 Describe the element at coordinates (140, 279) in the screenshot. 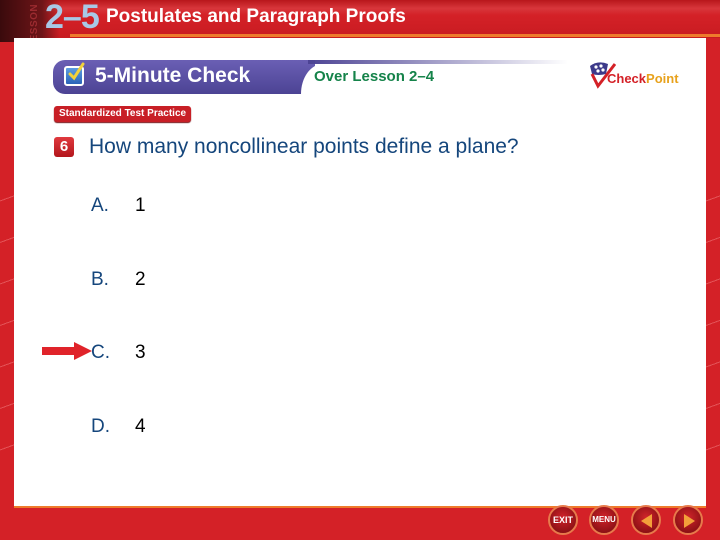

I see `option-value: 2` at that location.